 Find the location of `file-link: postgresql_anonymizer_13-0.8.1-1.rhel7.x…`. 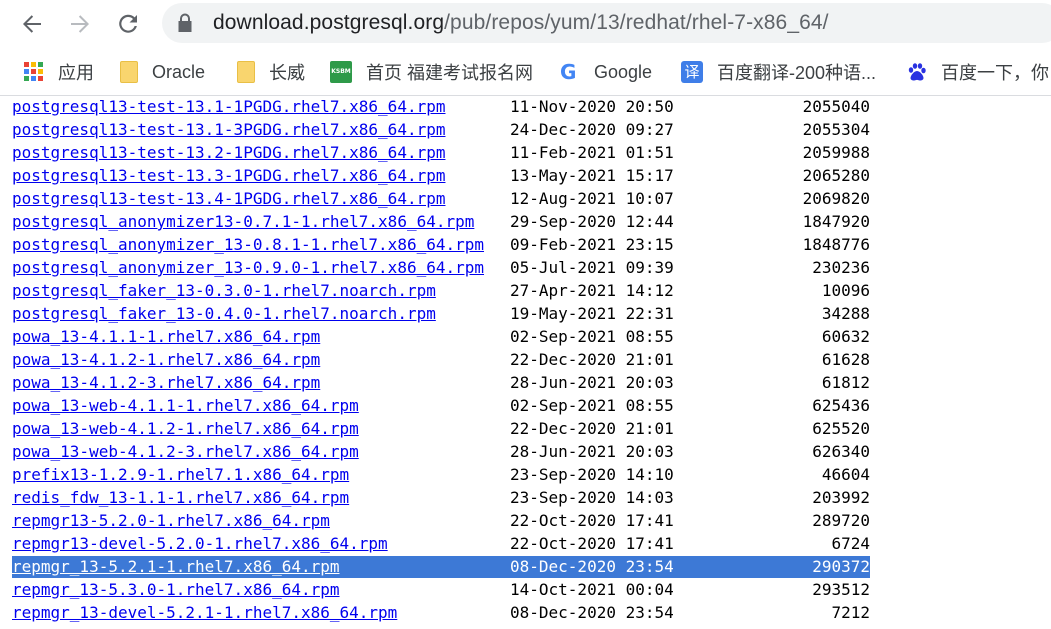

file-link: postgresql_anonymizer_13-0.8.1-1.rhel7.x… is located at coordinates (248, 244).